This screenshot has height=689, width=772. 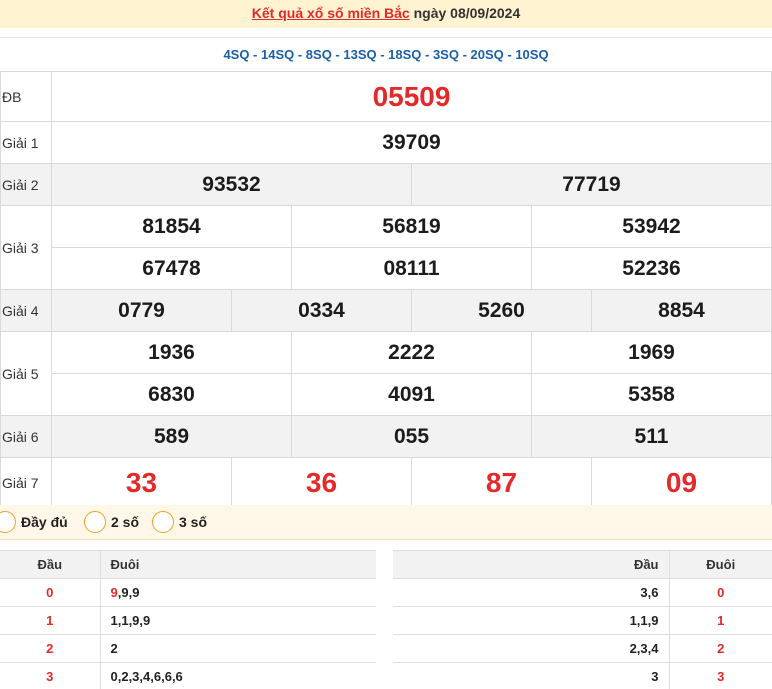 I want to click on table-row: 3,6 0, so click(x=582, y=592).